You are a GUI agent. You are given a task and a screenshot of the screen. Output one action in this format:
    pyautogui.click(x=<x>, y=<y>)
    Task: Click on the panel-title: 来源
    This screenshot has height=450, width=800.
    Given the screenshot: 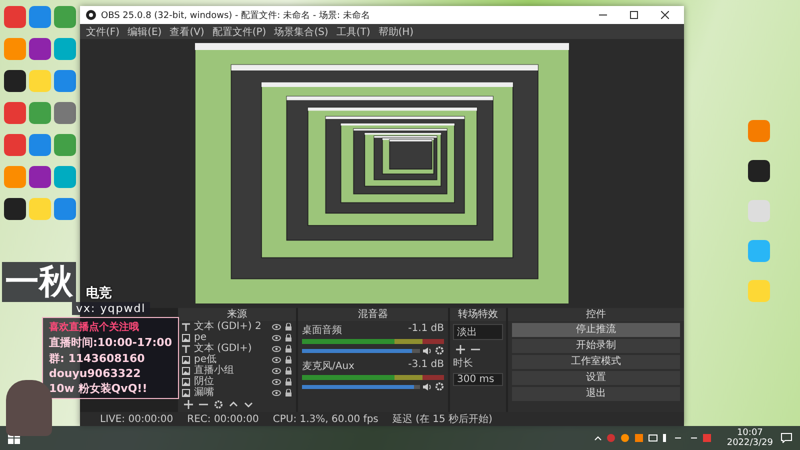 What is the action you would take?
    pyautogui.click(x=237, y=314)
    